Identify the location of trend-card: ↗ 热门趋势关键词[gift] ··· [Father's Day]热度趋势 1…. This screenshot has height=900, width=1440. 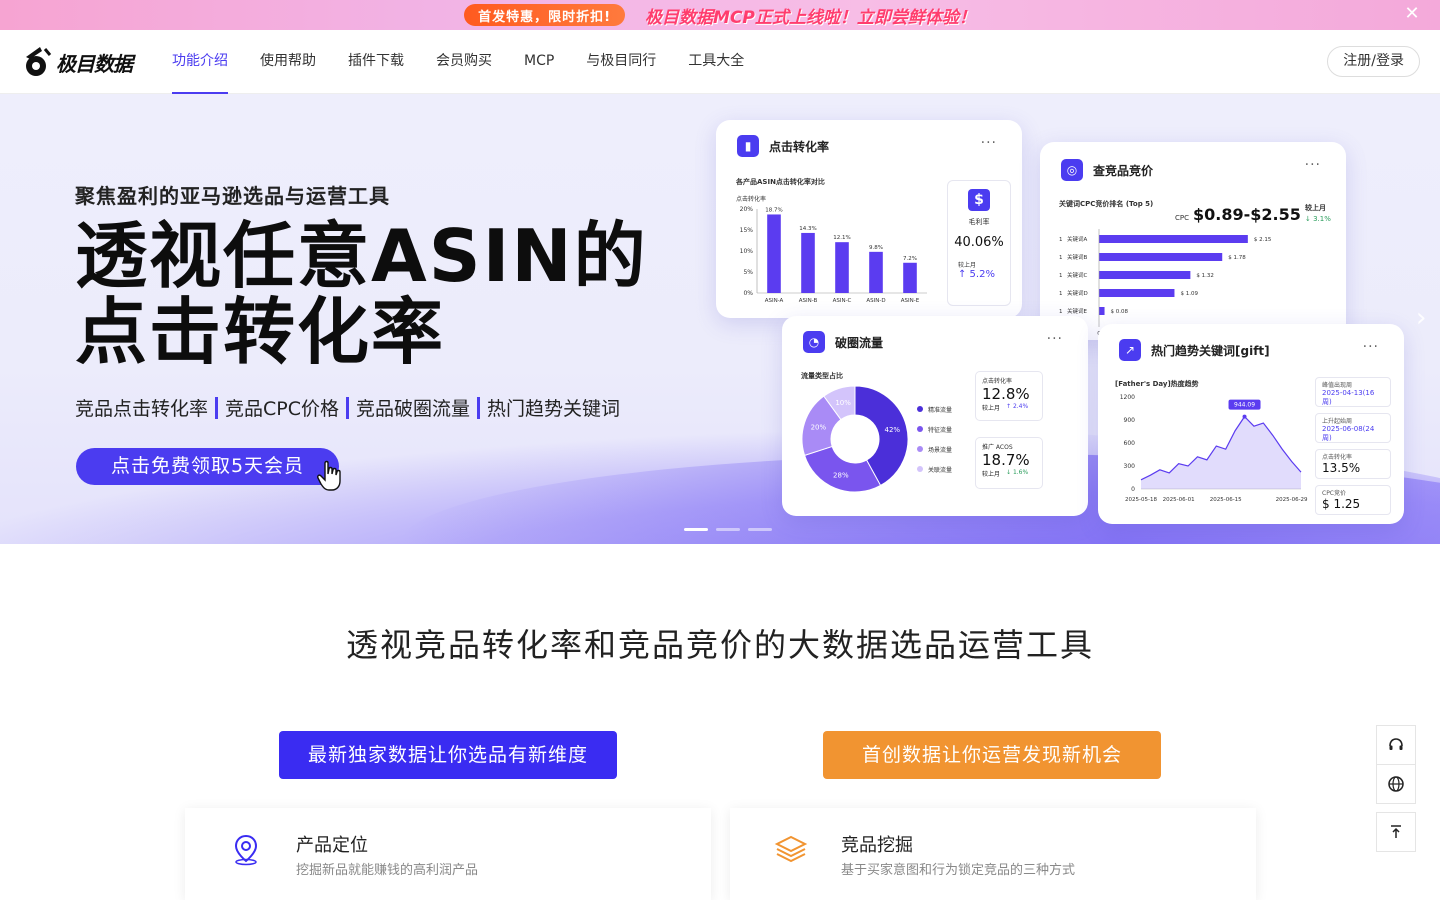
(1251, 424).